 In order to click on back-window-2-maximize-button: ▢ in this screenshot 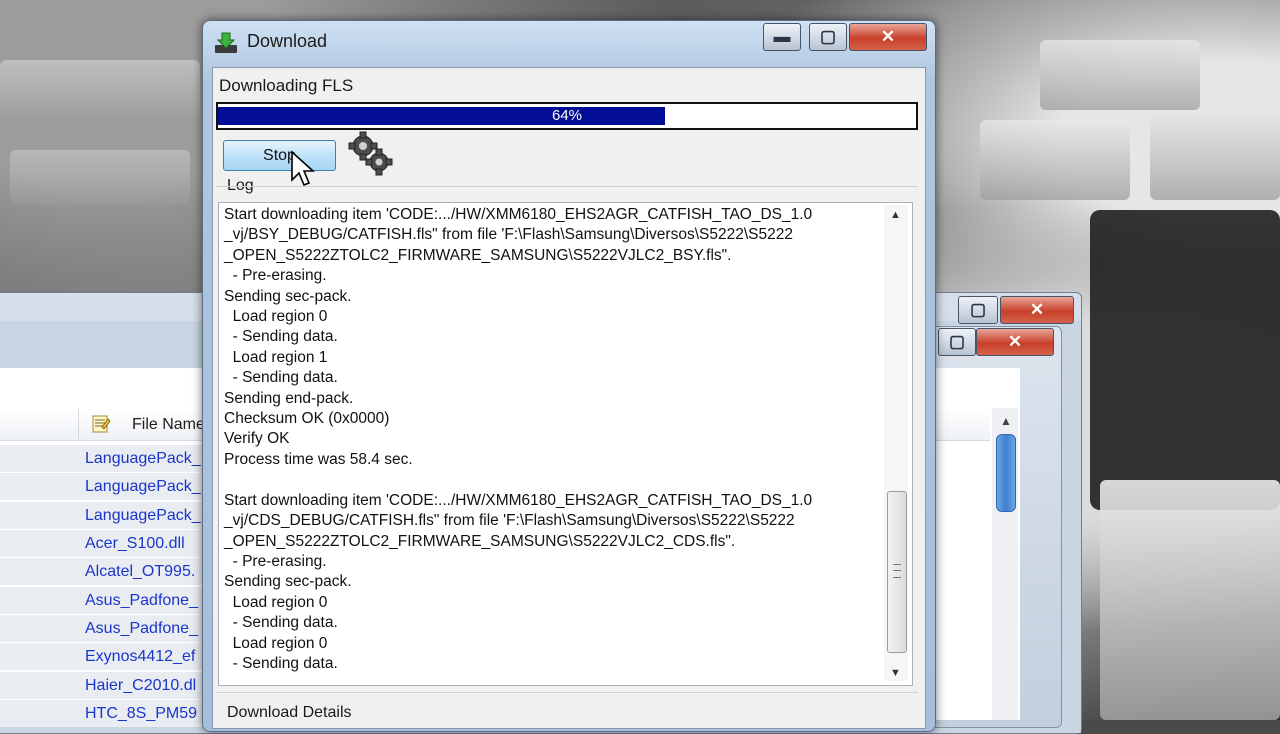, I will do `click(957, 342)`.